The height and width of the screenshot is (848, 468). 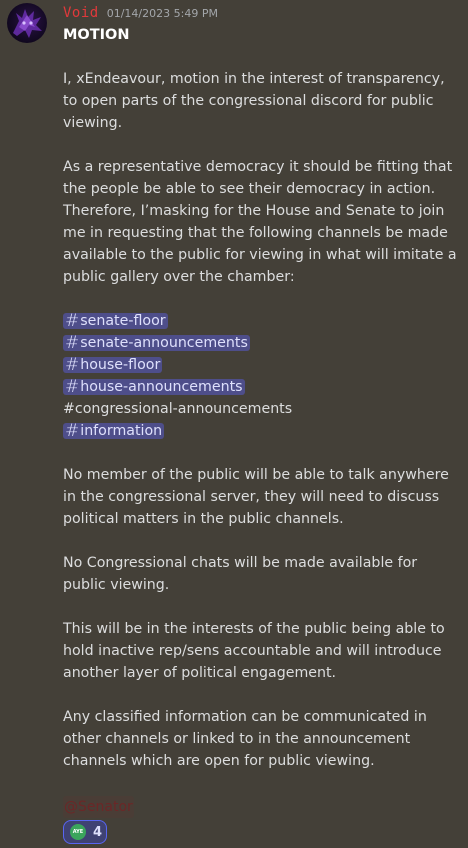 What do you see at coordinates (260, 387) in the screenshot?
I see `channel-list-item: #house-announcements` at bounding box center [260, 387].